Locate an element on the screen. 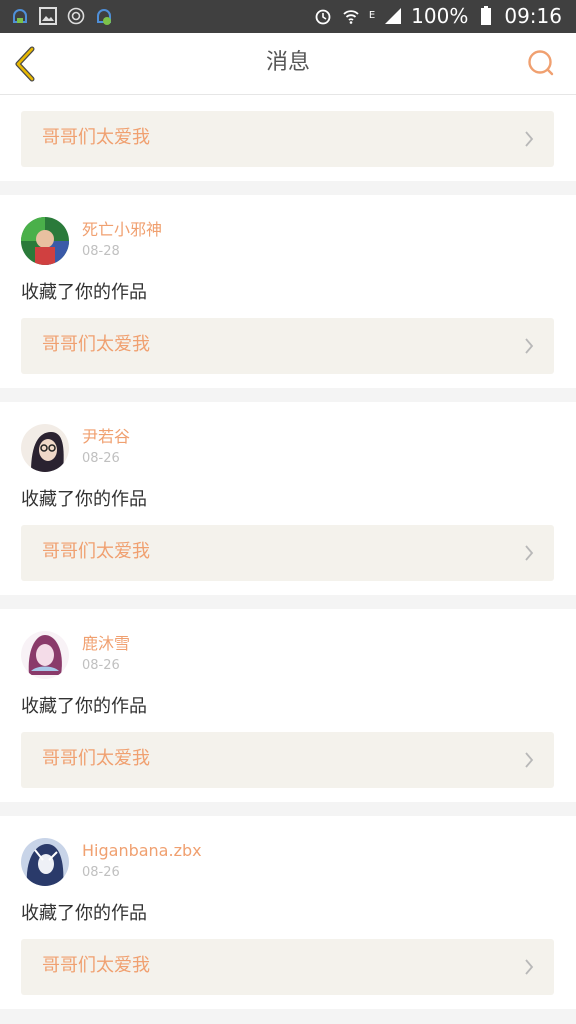  message-date: 08-28 is located at coordinates (101, 251).